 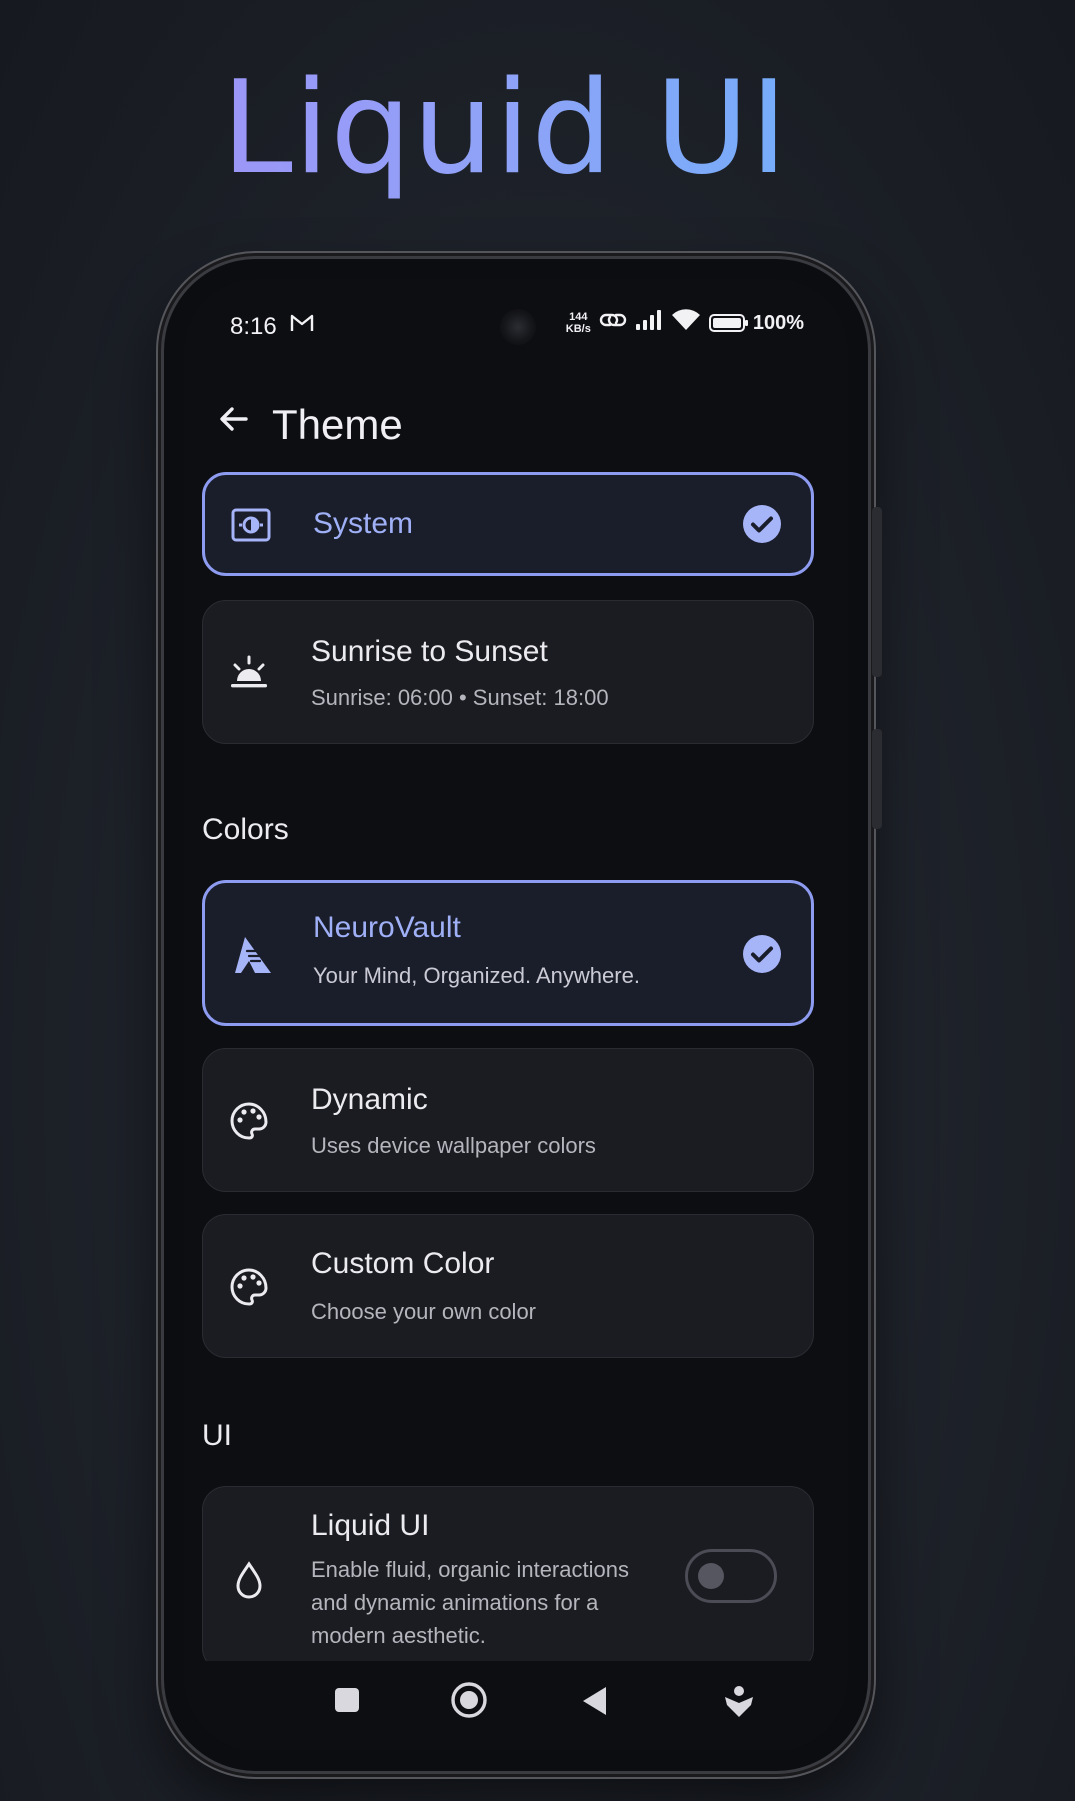 I want to click on liquid-ui-toggle, so click(x=731, y=1576).